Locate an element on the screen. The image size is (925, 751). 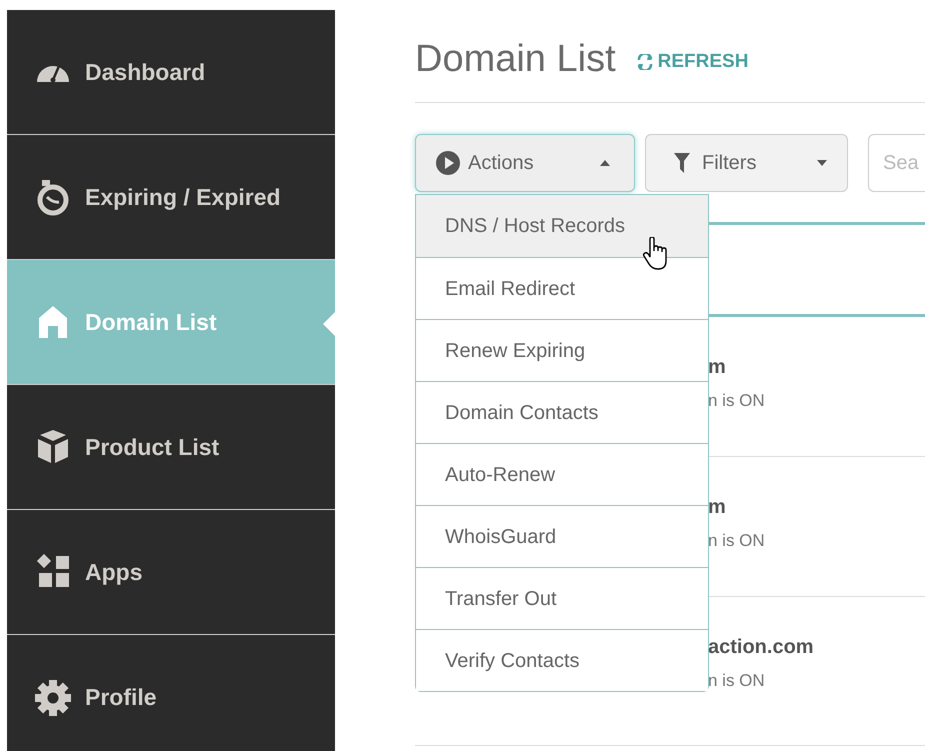
hand-cursor-icon is located at coordinates (656, 254).